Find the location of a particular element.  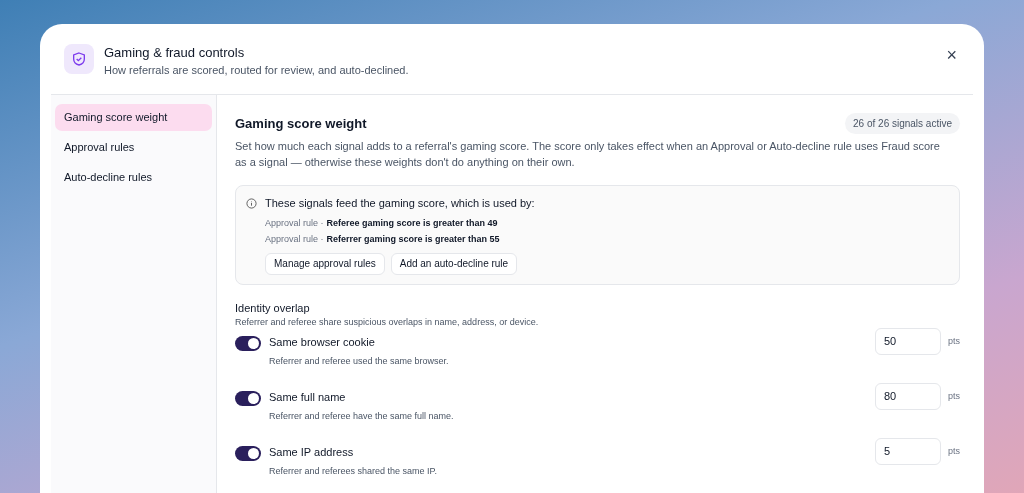

signal-description: Referrer and referee used the same browser. is located at coordinates (359, 361).